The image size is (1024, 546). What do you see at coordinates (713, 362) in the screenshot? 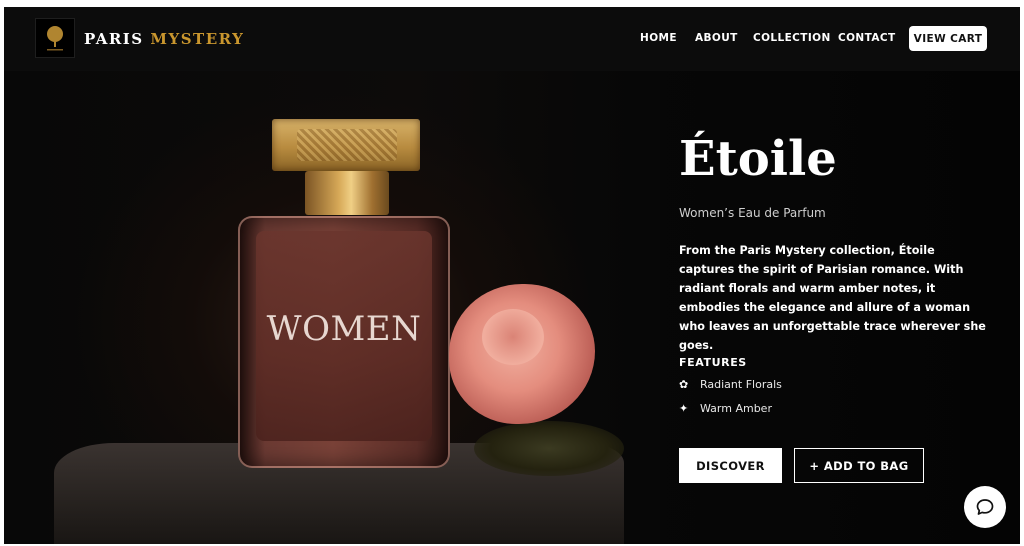
I see `features-heading: FEATURES` at bounding box center [713, 362].